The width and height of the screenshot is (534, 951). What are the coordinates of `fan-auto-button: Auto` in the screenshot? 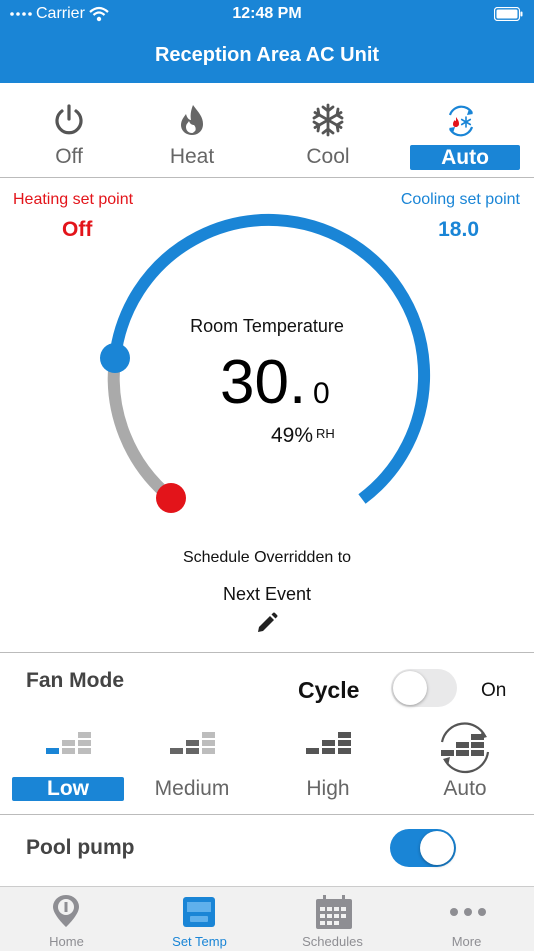 It's located at (465, 766).